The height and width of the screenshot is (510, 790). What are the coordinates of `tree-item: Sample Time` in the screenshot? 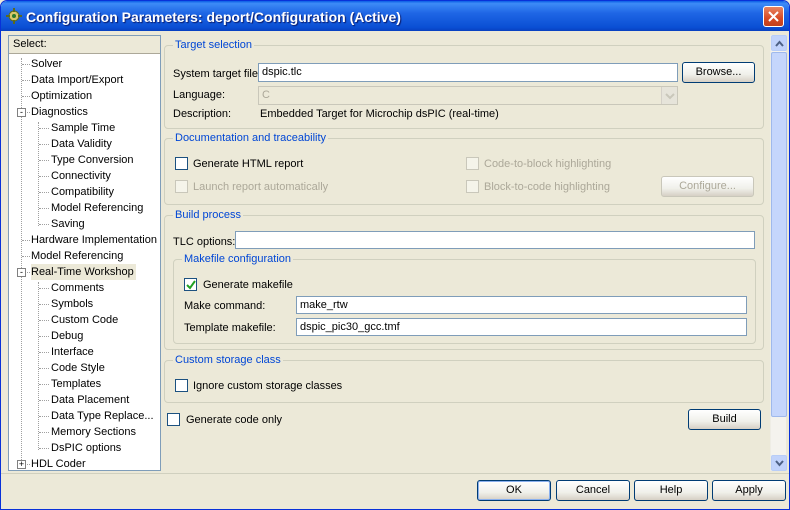 It's located at (84, 128).